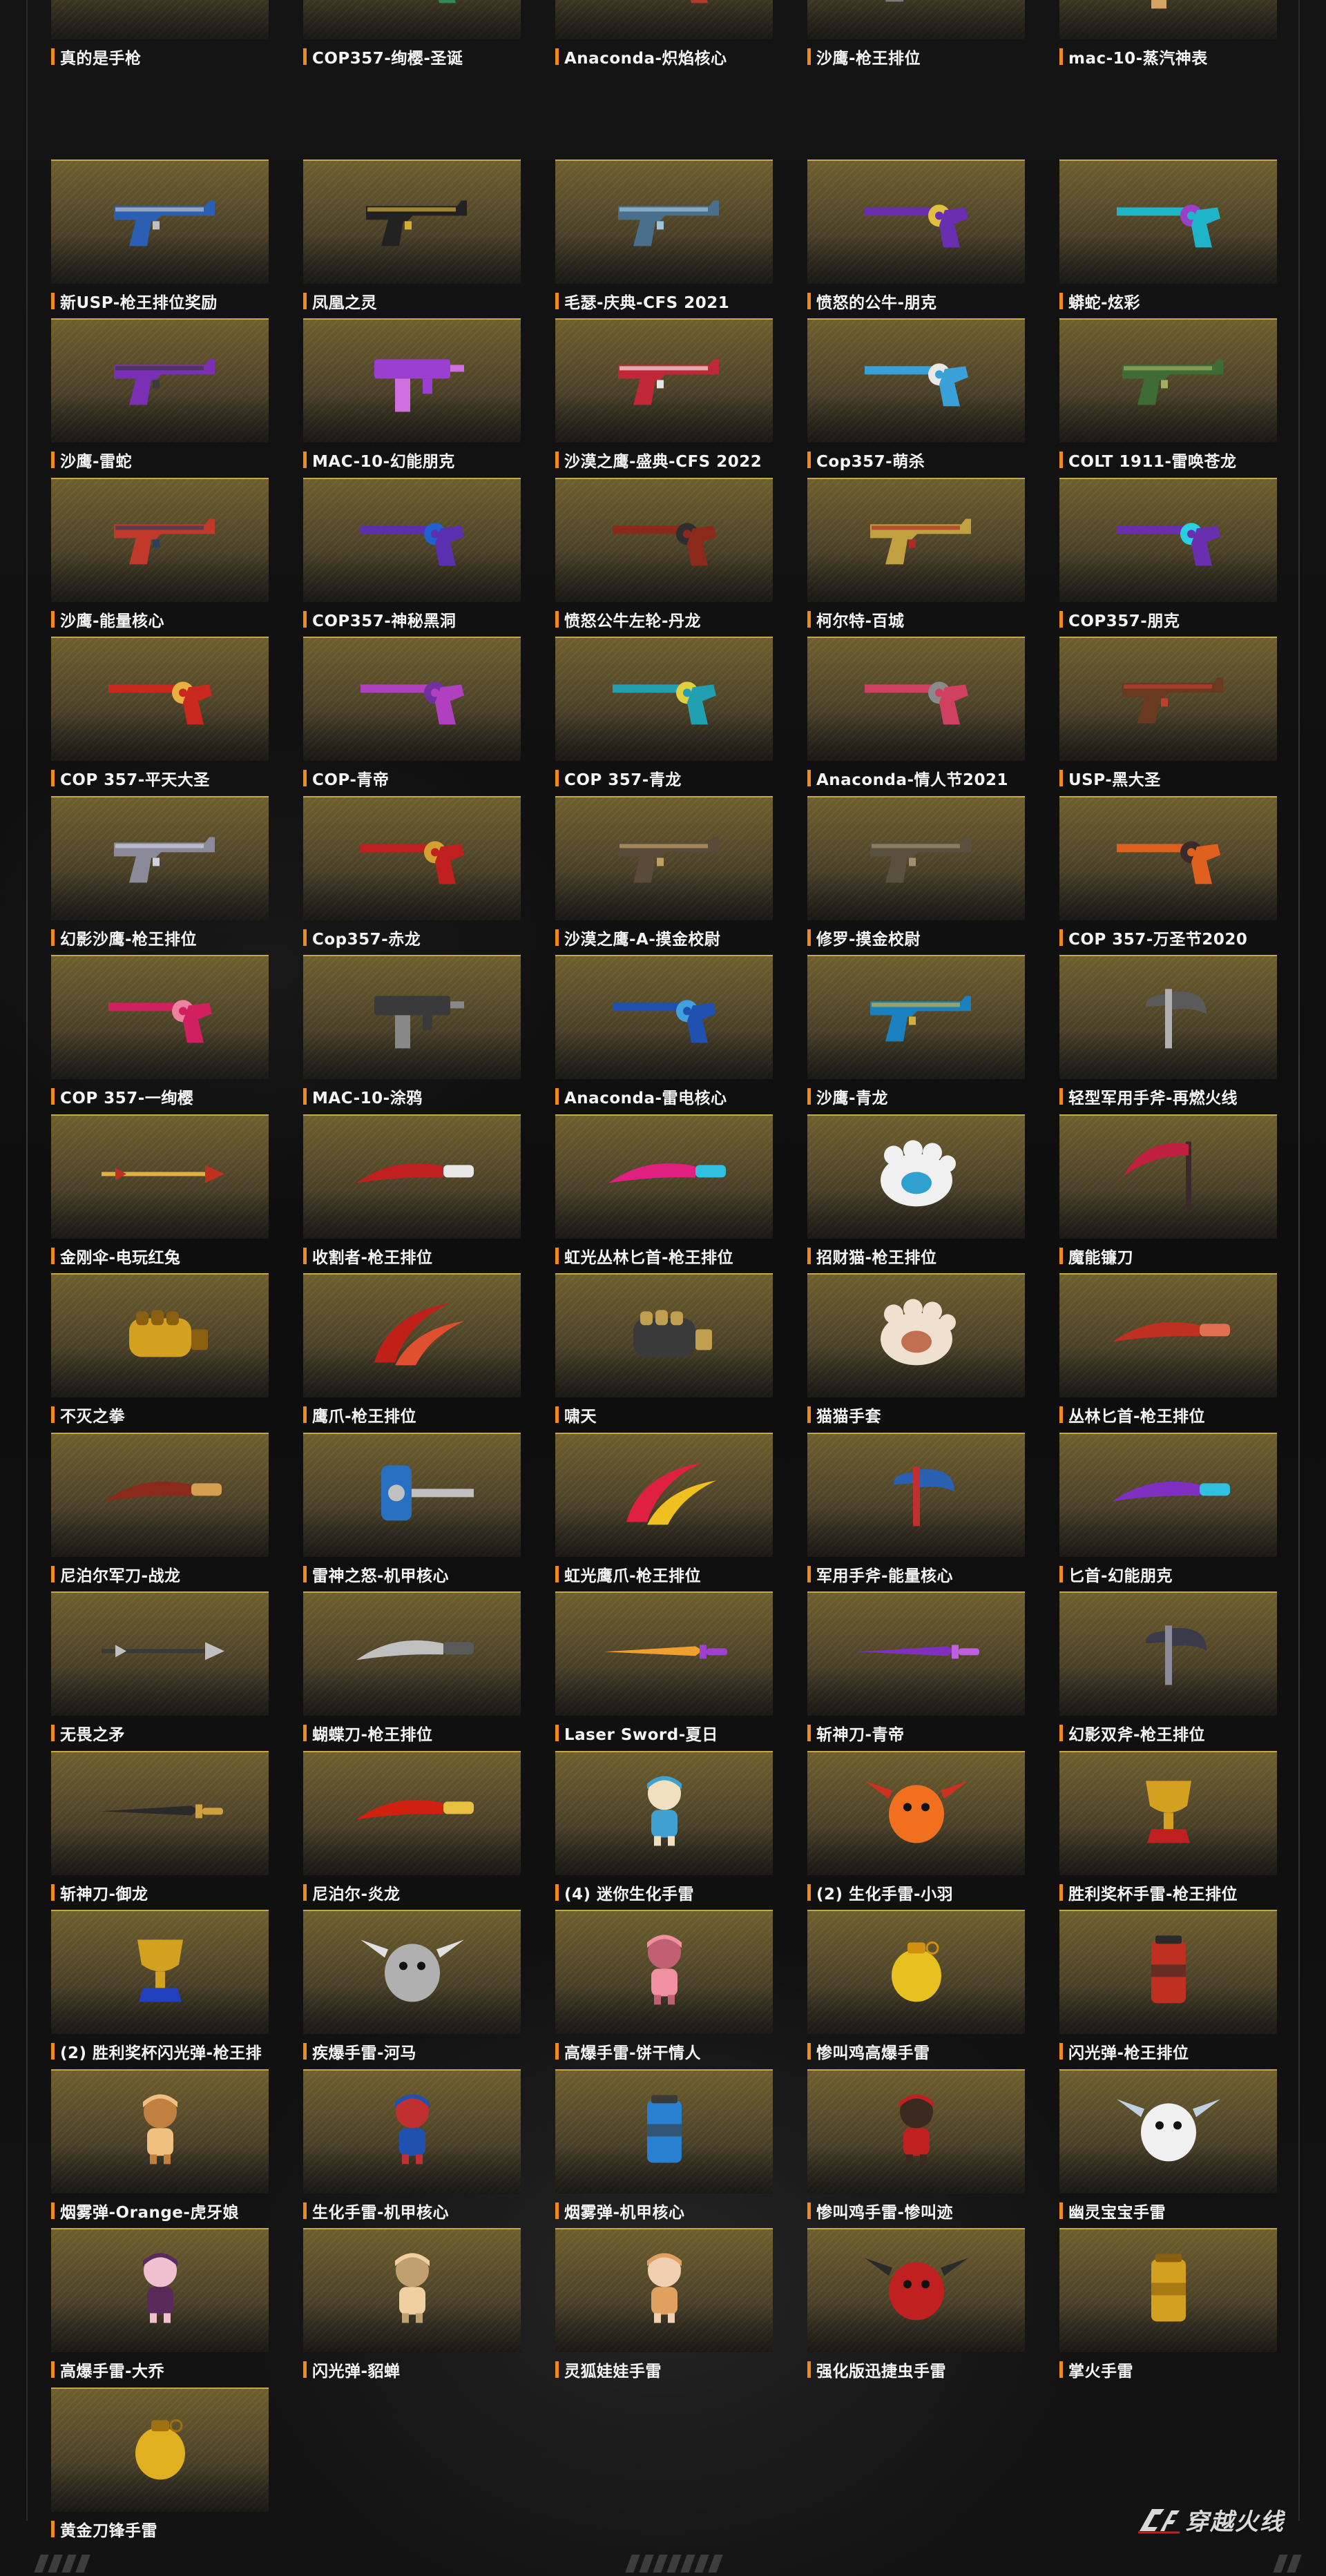 This screenshot has height=2576, width=1326. Describe the element at coordinates (664, 1990) in the screenshot. I see `item-tile: 高爆手雷-饼干情人` at that location.